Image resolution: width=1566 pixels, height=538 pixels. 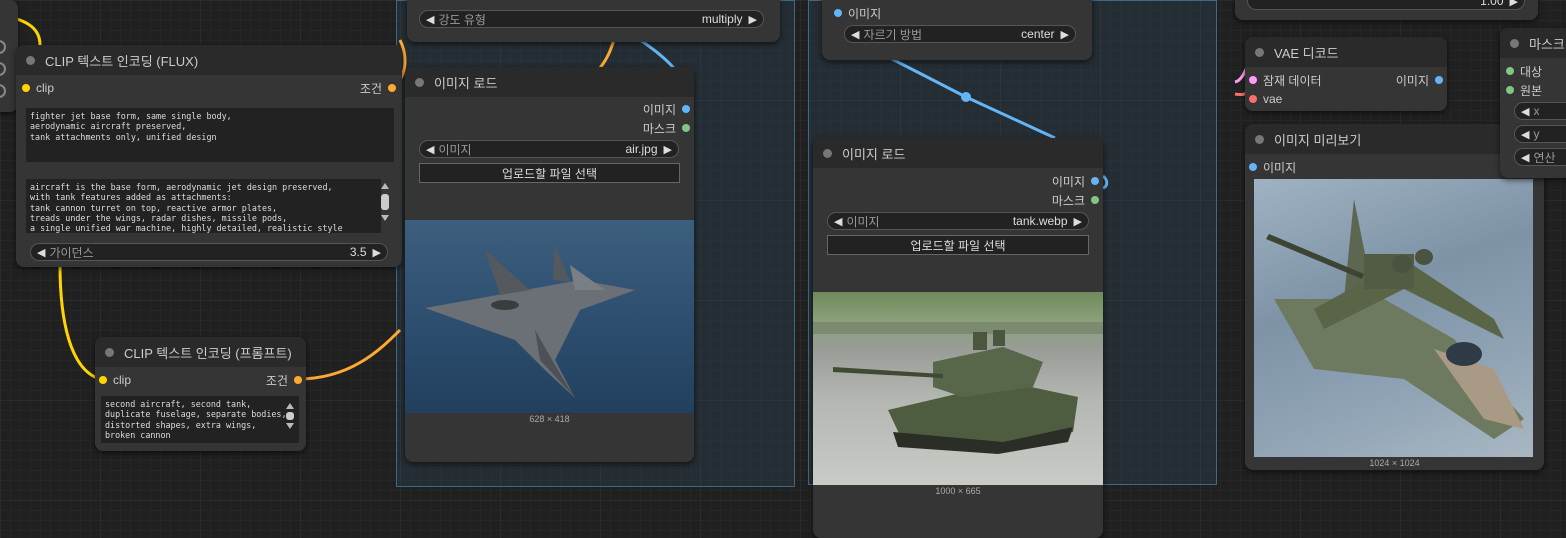 What do you see at coordinates (1524, 90) in the screenshot?
I see `input-source: 원본` at bounding box center [1524, 90].